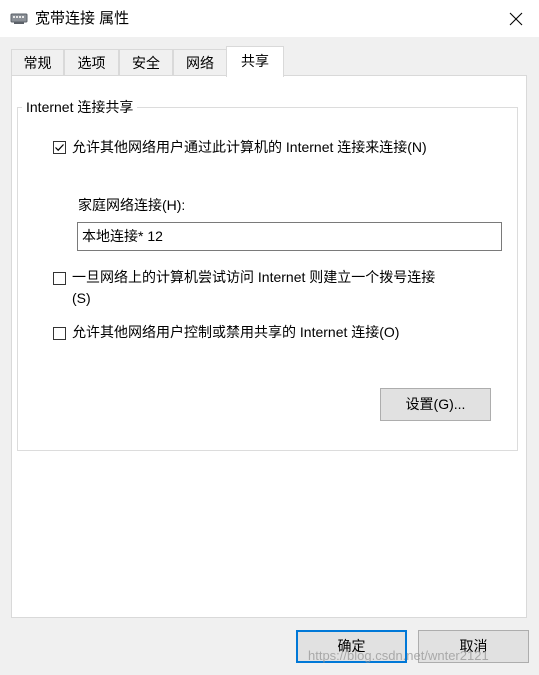 Image resolution: width=539 pixels, height=675 pixels. What do you see at coordinates (473, 646) in the screenshot?
I see `cancel-button: 取消` at bounding box center [473, 646].